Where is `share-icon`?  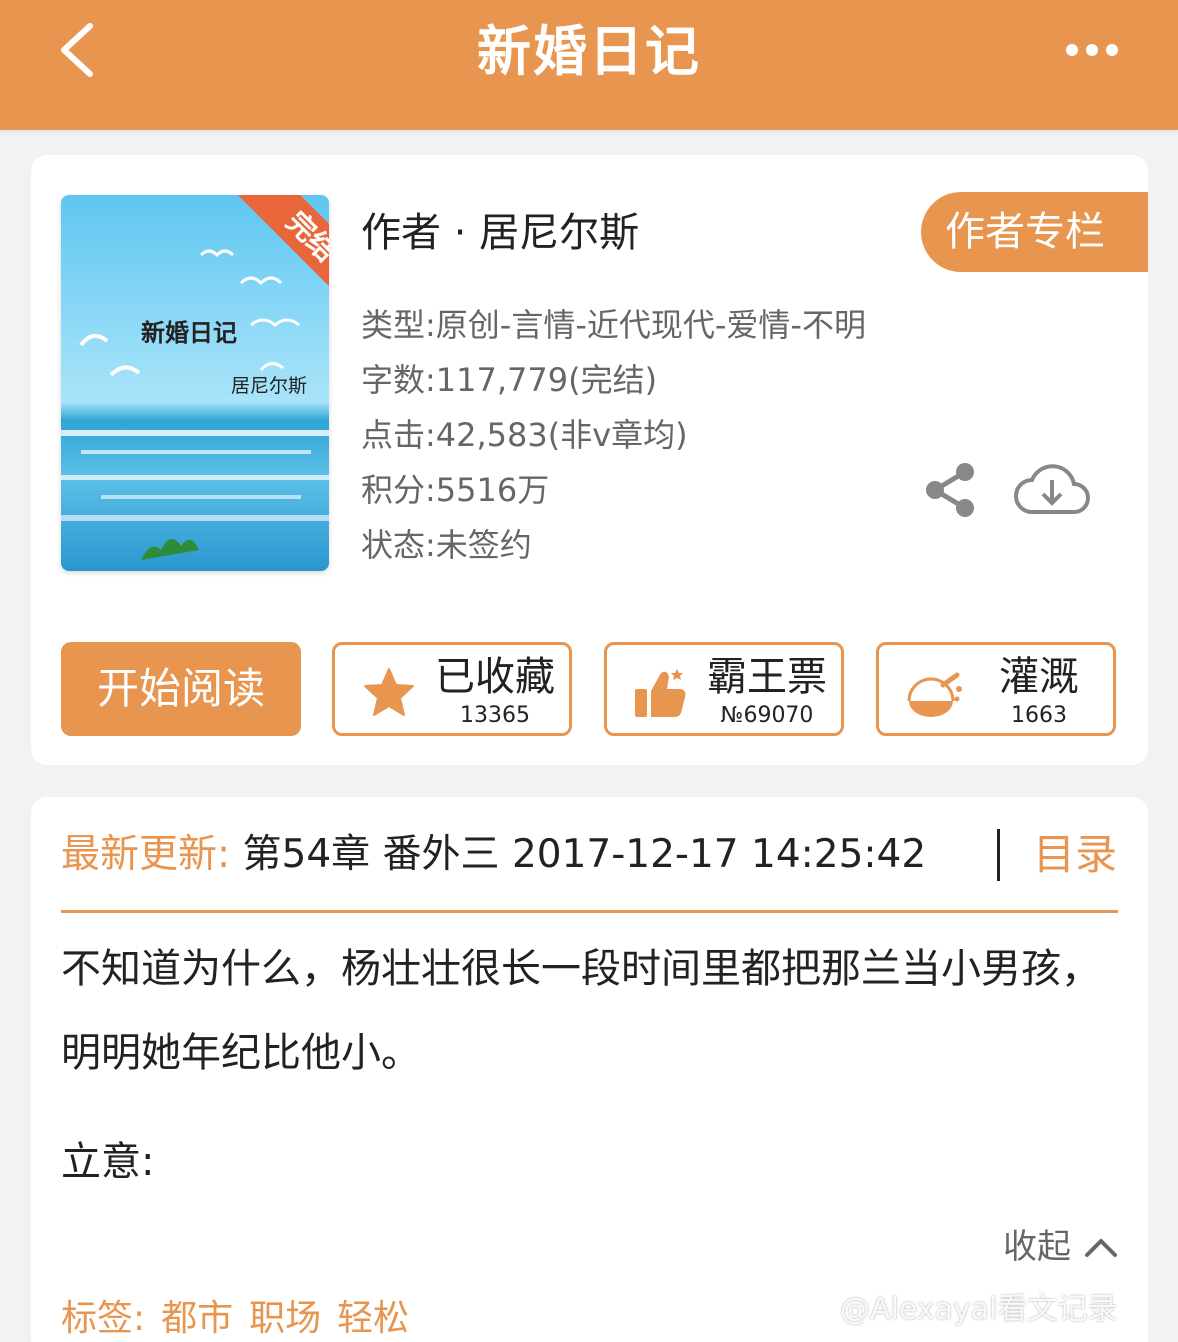
share-icon is located at coordinates (951, 490).